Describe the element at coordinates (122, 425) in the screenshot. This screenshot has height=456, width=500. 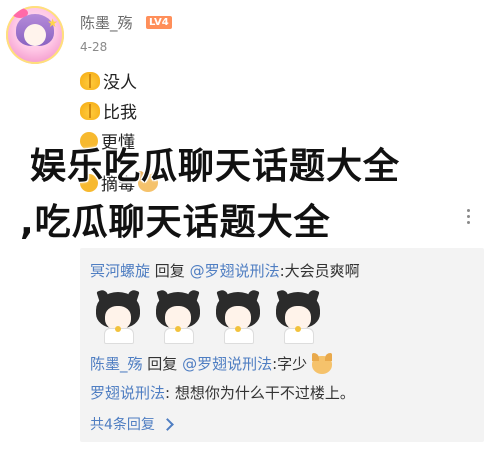
I see `view-all-replies-label: 共4条回复` at that location.